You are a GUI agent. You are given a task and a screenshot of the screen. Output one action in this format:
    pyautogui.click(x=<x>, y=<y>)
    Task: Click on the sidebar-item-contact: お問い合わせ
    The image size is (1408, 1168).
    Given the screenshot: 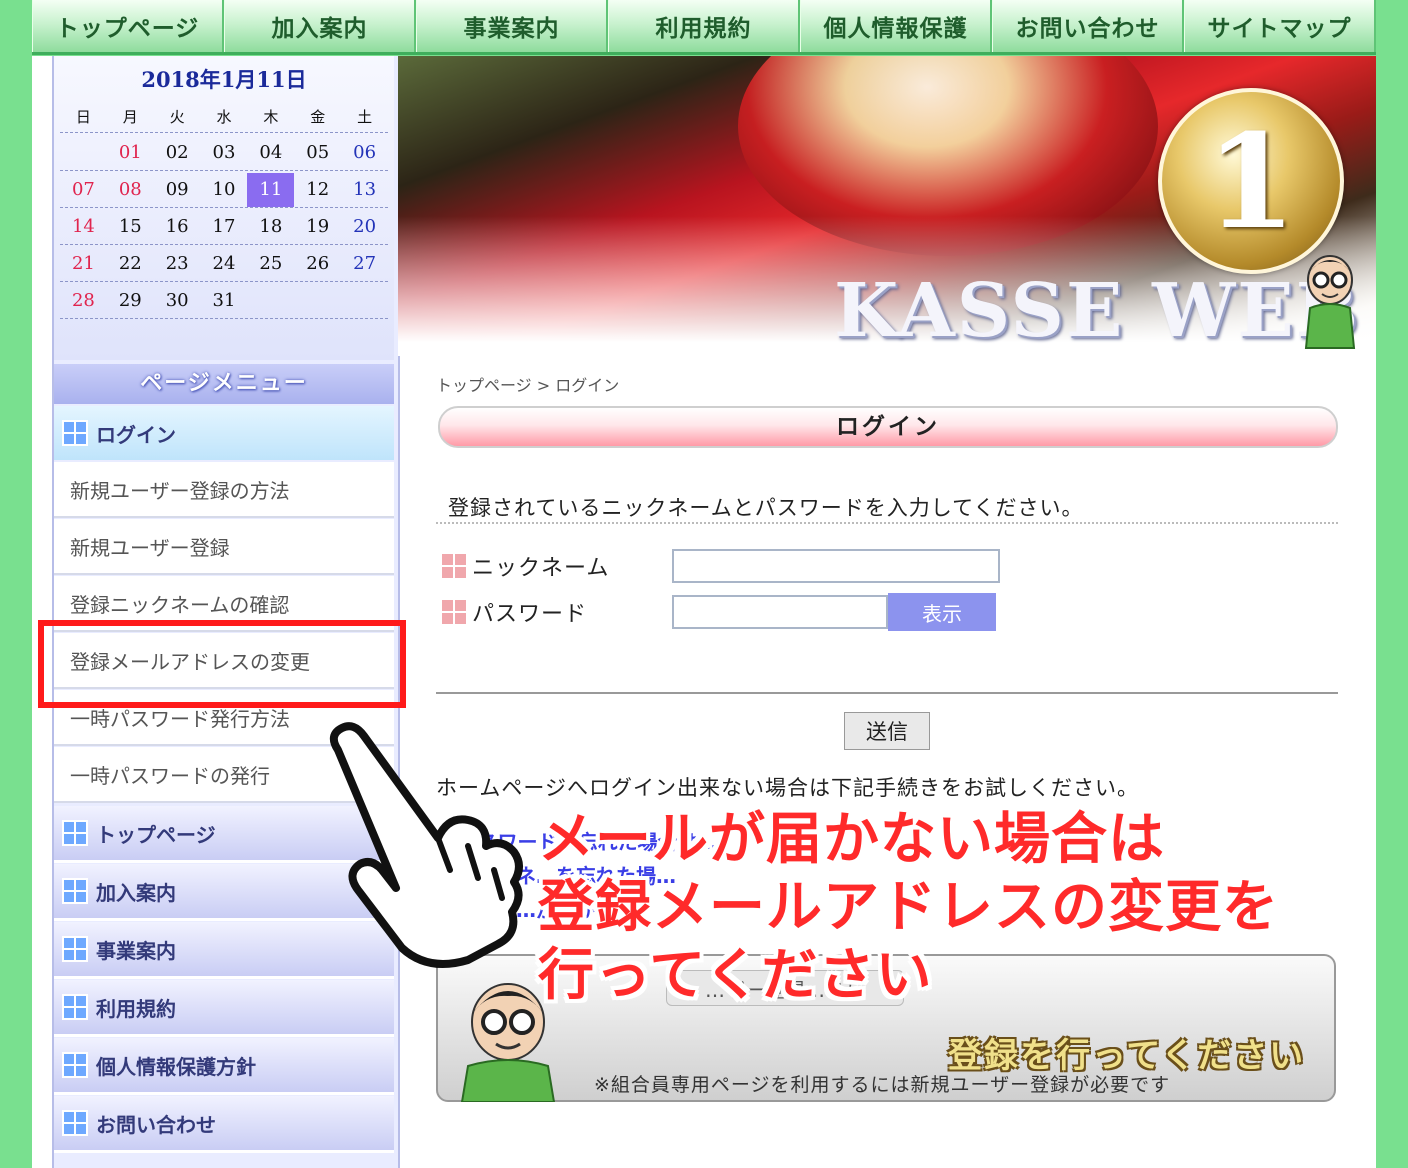 What is the action you would take?
    pyautogui.click(x=224, y=1124)
    